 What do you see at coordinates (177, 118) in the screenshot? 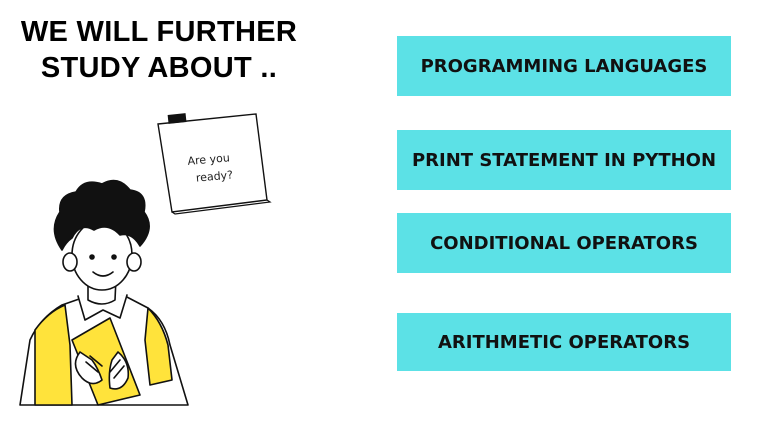
I see `tape-icon` at bounding box center [177, 118].